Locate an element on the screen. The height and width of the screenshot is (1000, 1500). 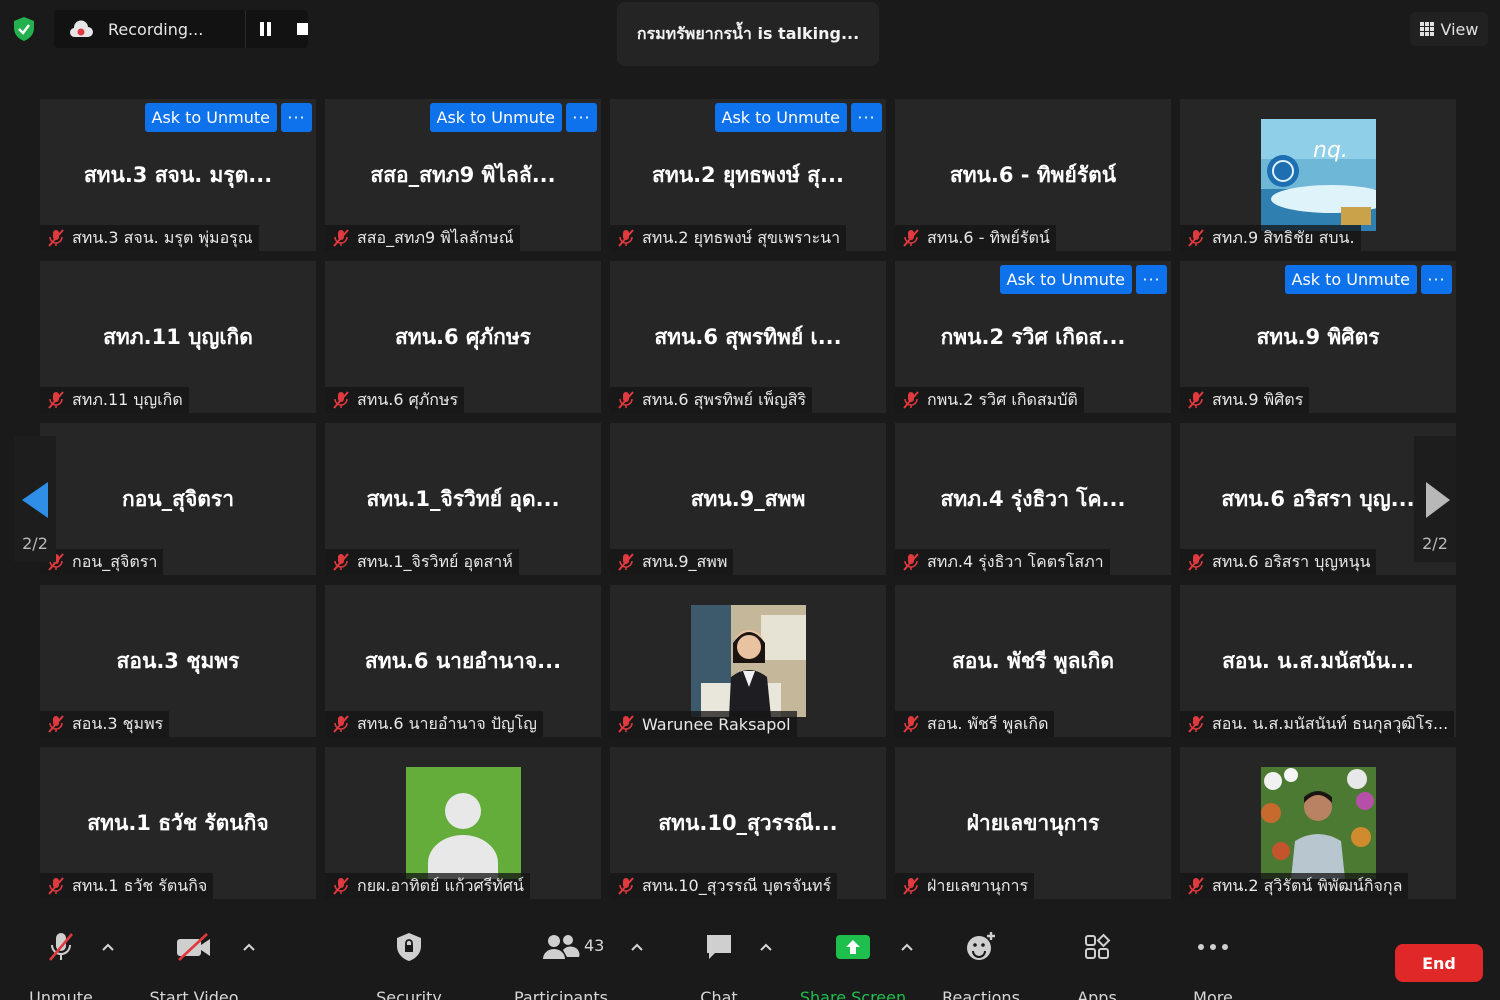
participant-name-label: สทน.9 พิศิตร is located at coordinates (1245, 400).